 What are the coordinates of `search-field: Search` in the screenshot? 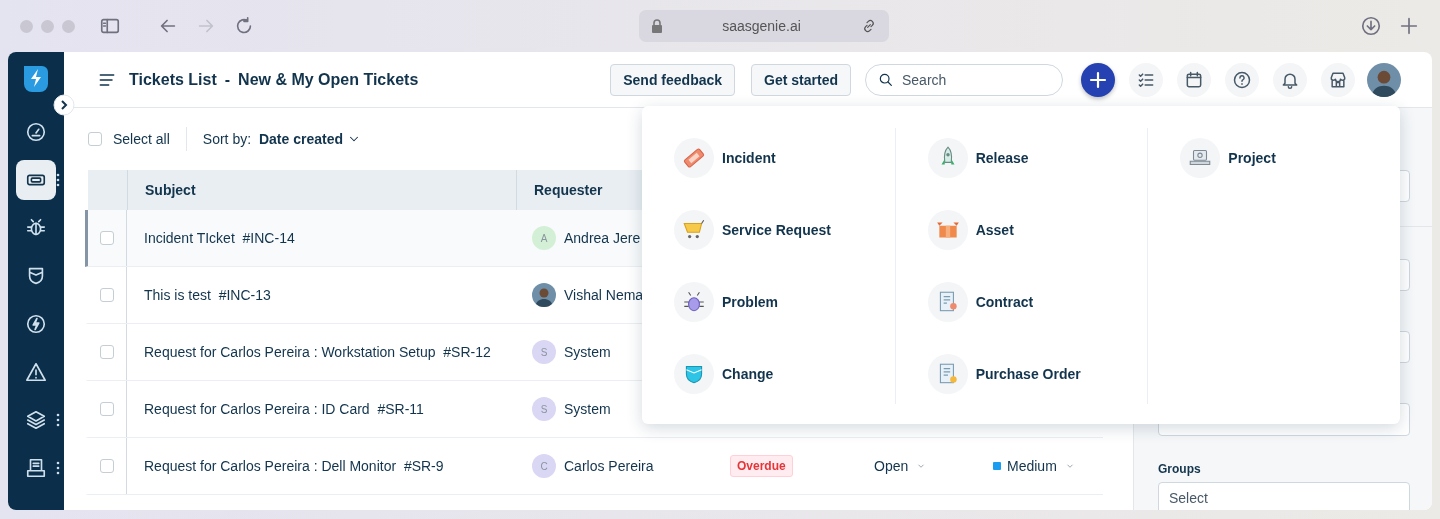 It's located at (964, 79).